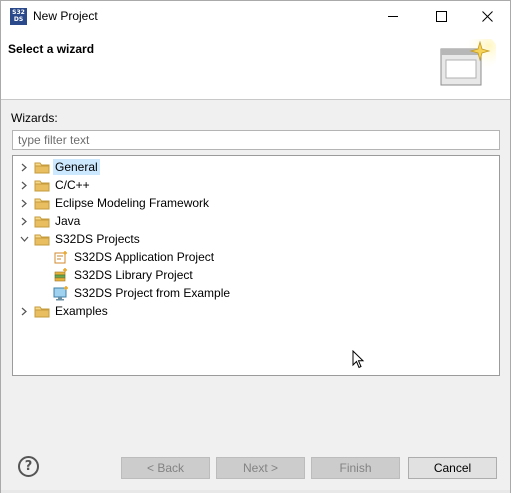 The height and width of the screenshot is (493, 511). What do you see at coordinates (61, 275) in the screenshot?
I see `library-project-icon` at bounding box center [61, 275].